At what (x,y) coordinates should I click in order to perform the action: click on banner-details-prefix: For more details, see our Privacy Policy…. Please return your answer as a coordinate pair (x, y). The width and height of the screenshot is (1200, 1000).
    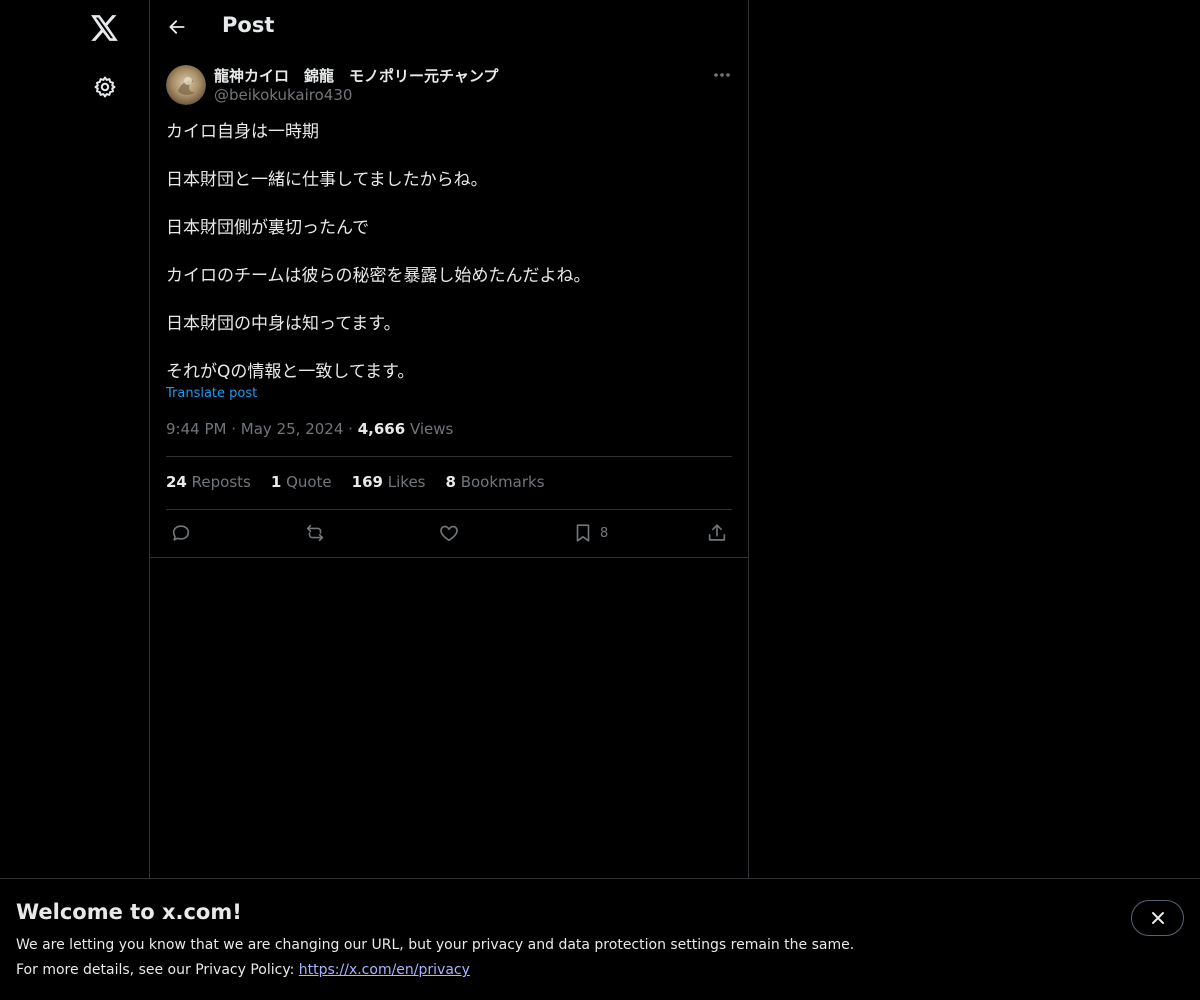
    Looking at the image, I should click on (157, 970).